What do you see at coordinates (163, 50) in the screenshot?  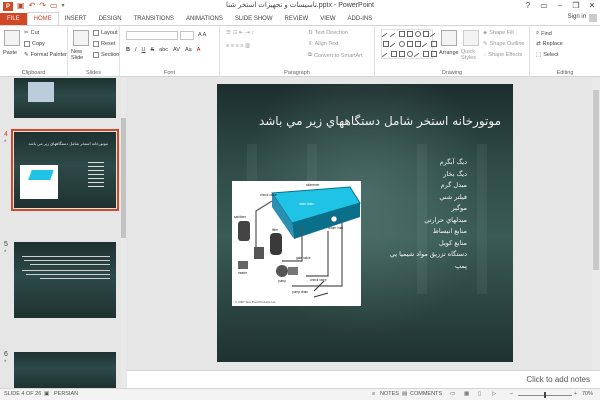 I see `shadow-button: abc` at bounding box center [163, 50].